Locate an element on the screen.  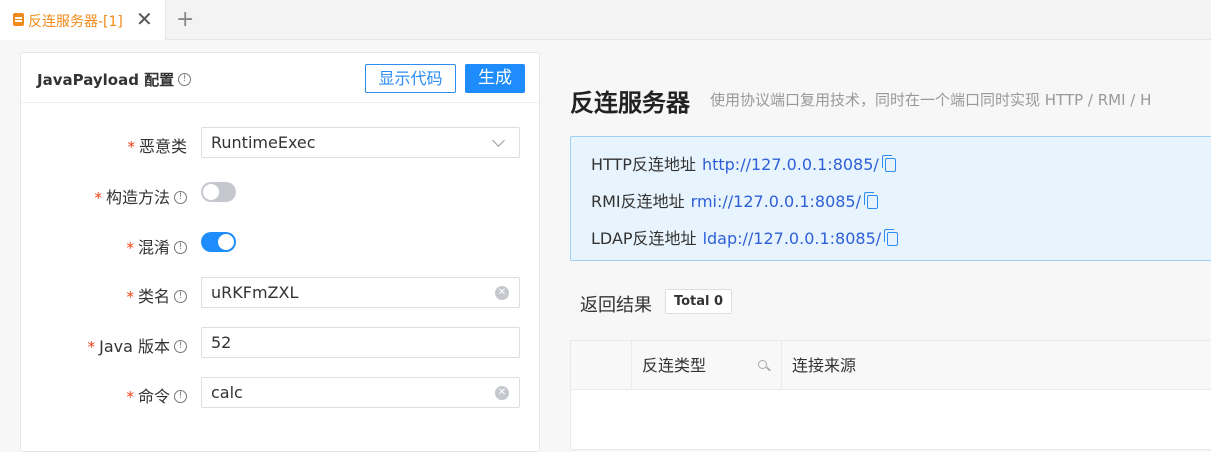
http-address-link: http://127.0.0.1:8085/ is located at coordinates (790, 164).